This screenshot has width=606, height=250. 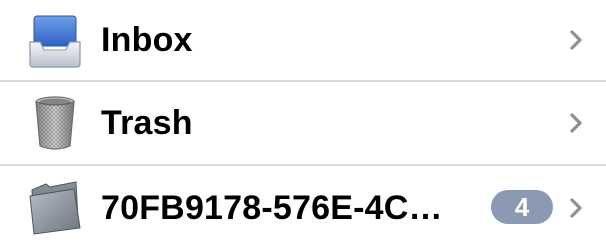 I want to click on unread-count-badge: 4, so click(x=522, y=207).